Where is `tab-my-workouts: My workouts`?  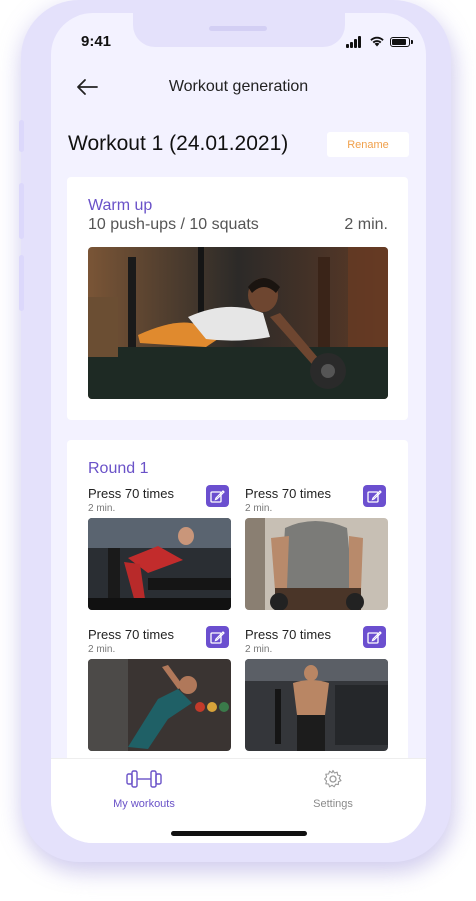
tab-my-workouts: My workouts is located at coordinates (144, 789).